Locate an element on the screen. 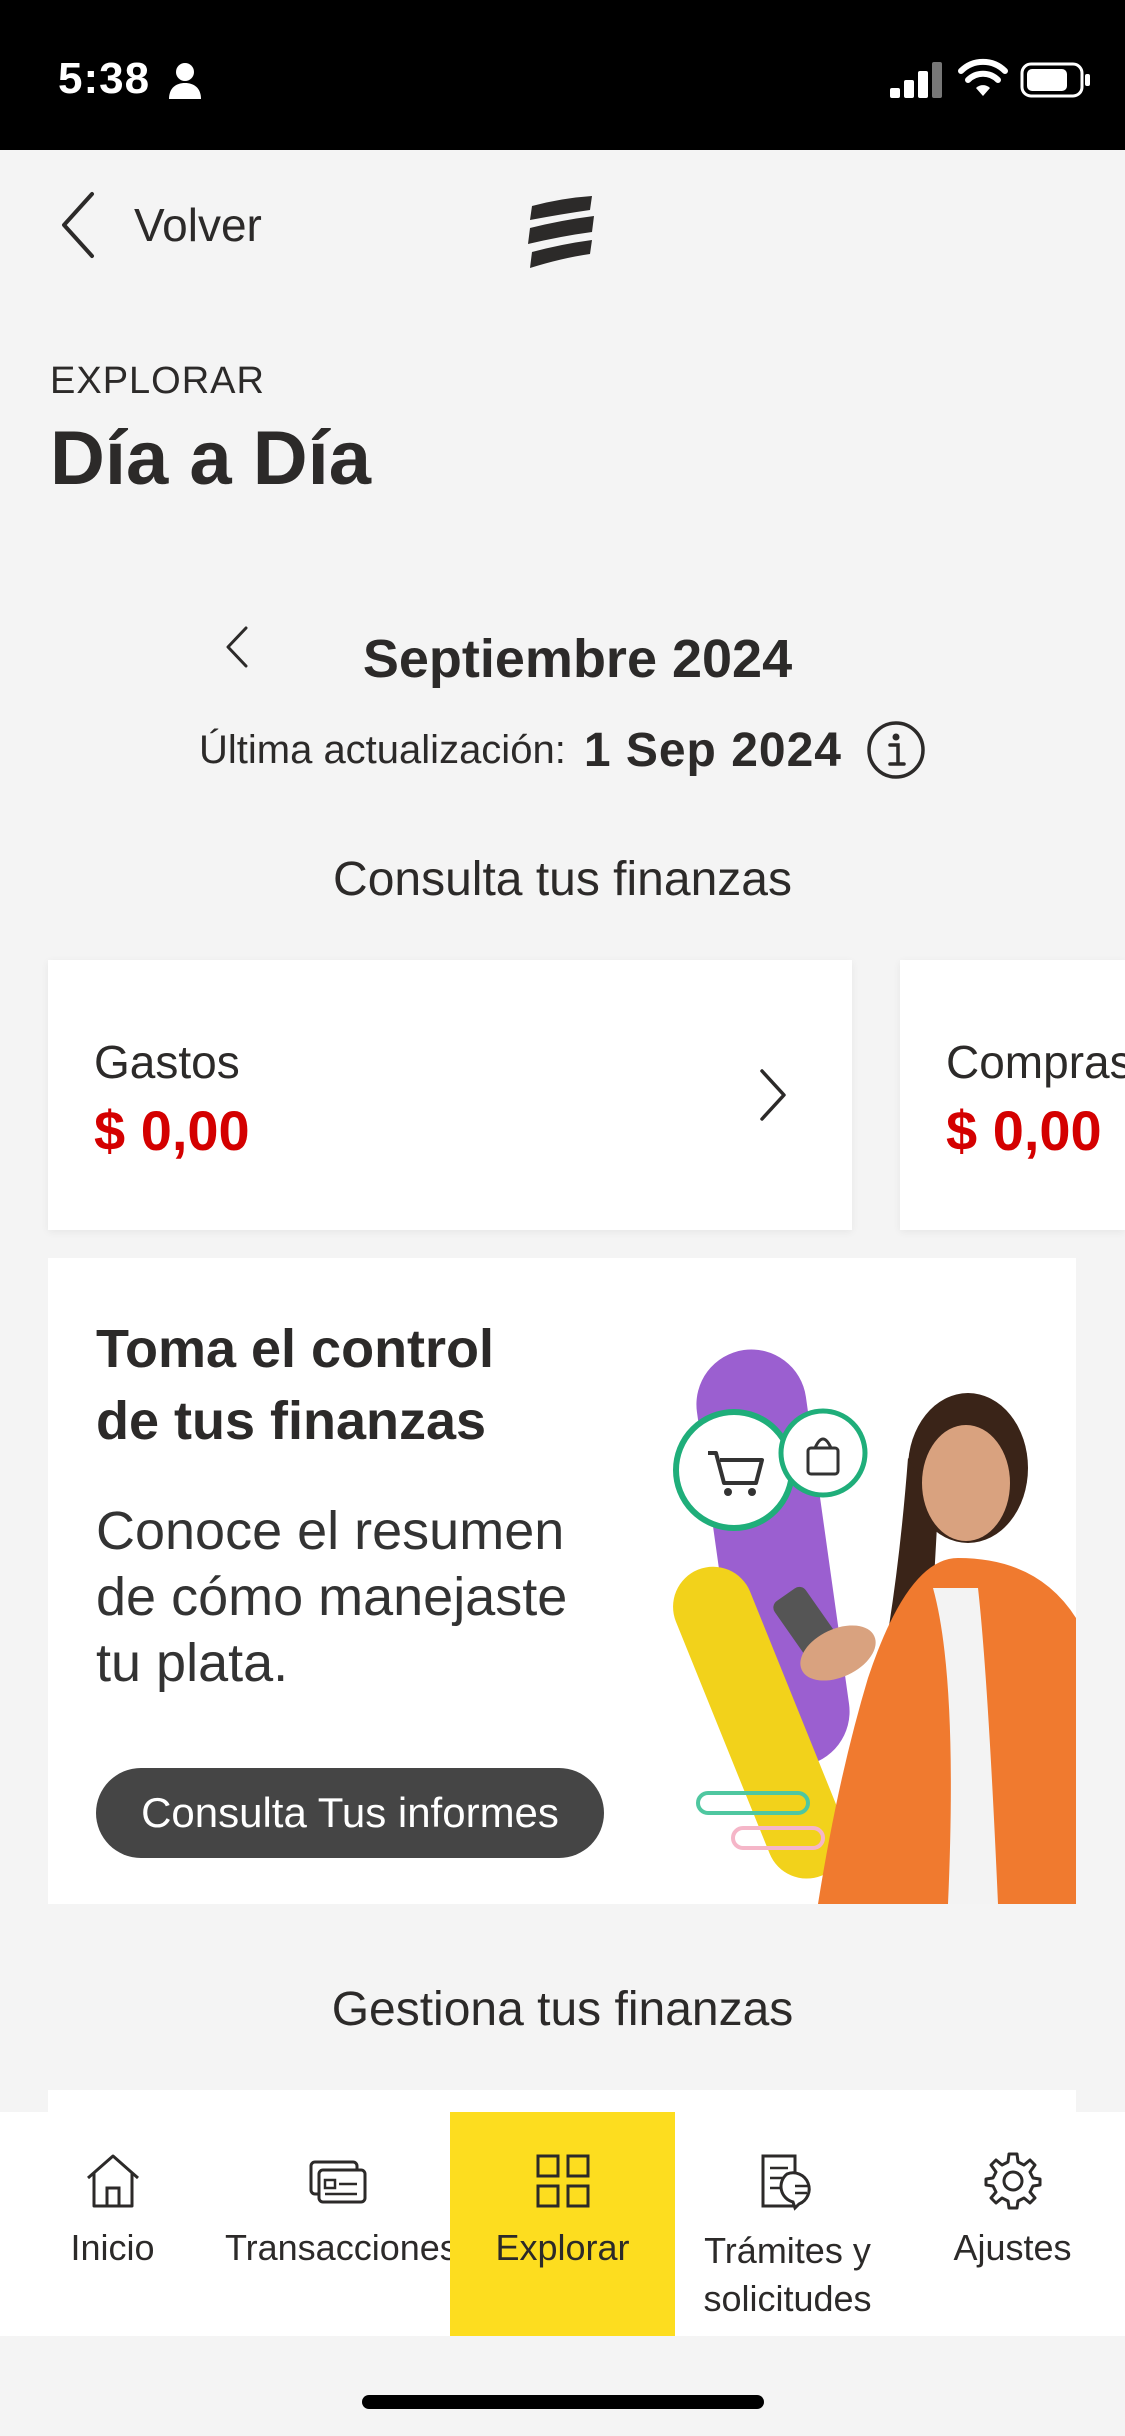 The image size is (1125, 2436). last-update-row: Última actualización: 1 Sep 2024 is located at coordinates (562, 750).